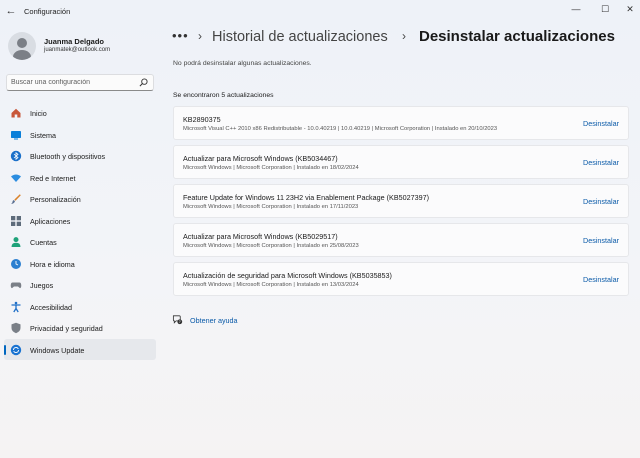 This screenshot has height=458, width=640. I want to click on sidebar-item-hora: Hora e idioma, so click(80, 264).